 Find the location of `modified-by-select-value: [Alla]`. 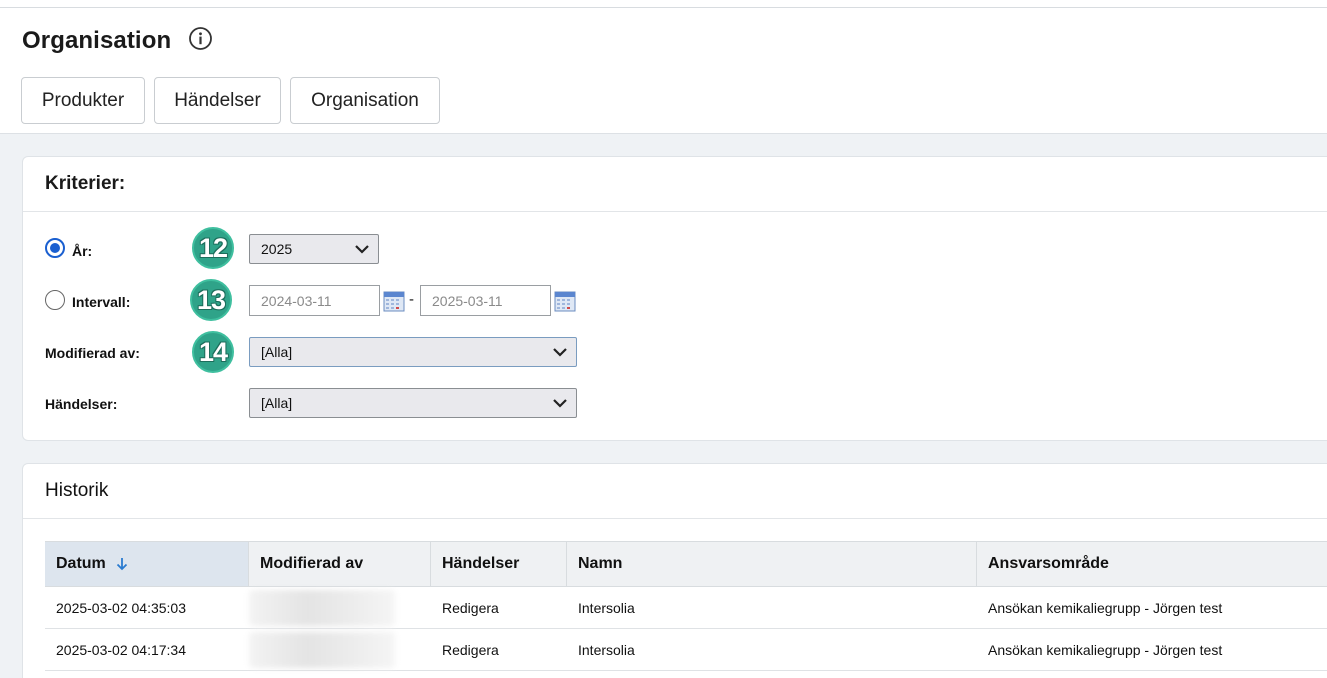

modified-by-select-value: [Alla] is located at coordinates (277, 352).